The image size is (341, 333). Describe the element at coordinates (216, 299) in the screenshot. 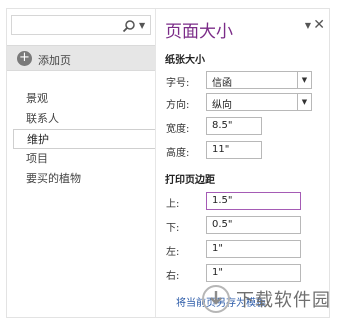

I see `download-logo-icon` at that location.